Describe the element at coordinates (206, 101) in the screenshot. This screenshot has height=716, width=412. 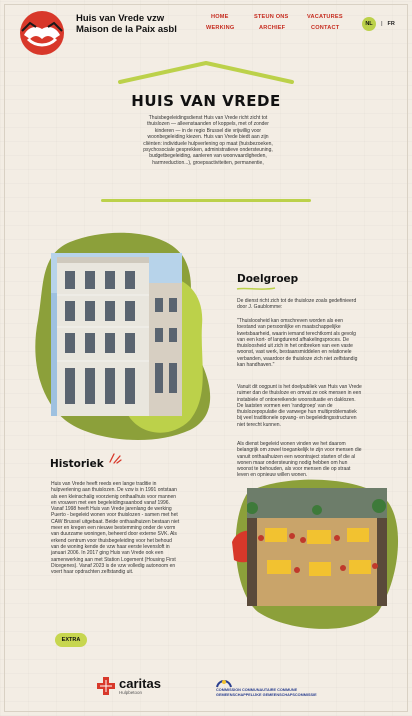
I see `page-title: HUIS VAN VREDE` at that location.